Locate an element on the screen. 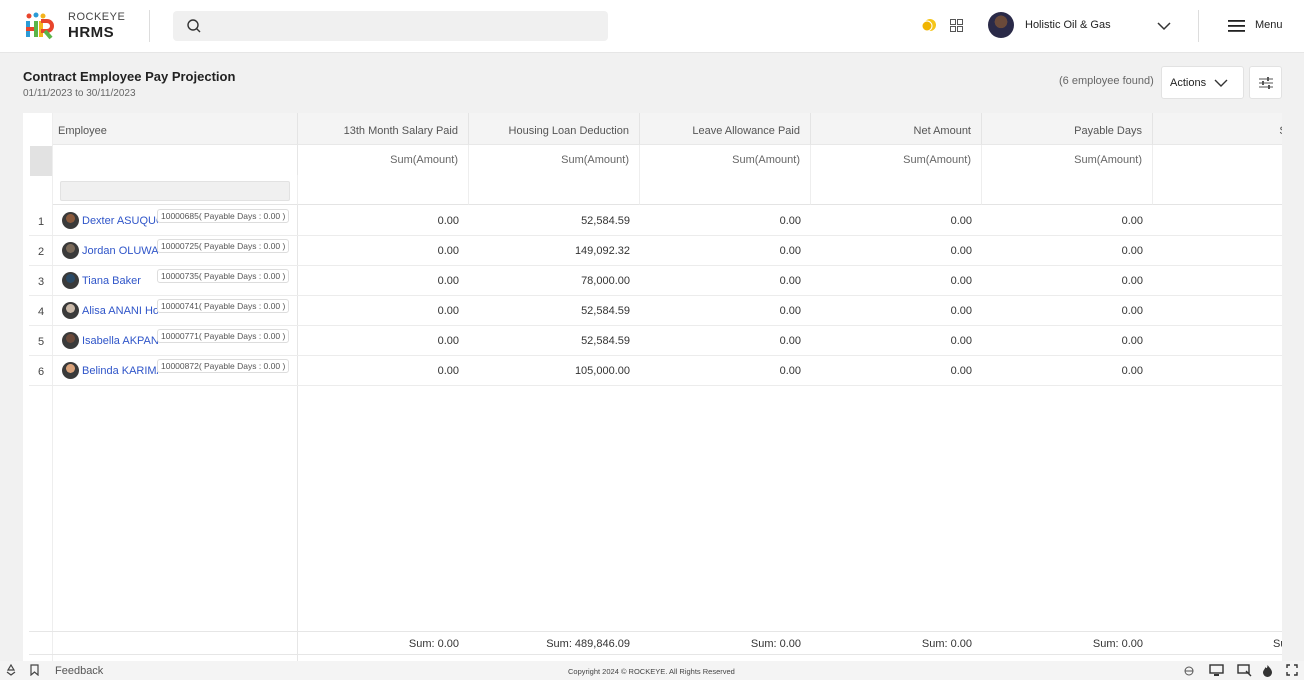 The image size is (1304, 680). aggregate-label is located at coordinates (1217, 160).